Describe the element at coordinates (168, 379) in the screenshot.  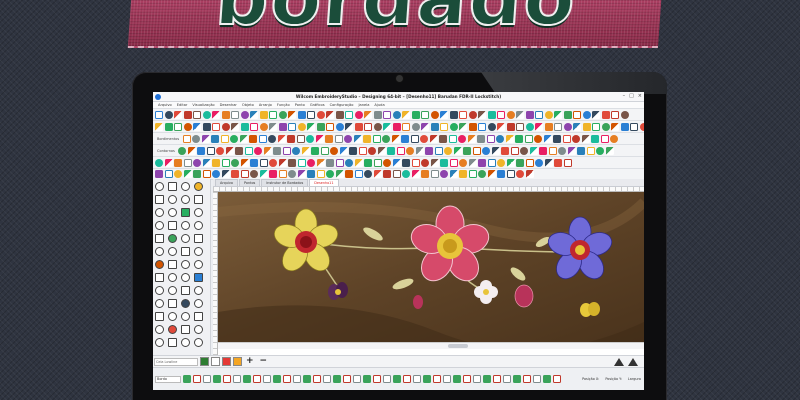
I see `stitch-type-field: Bordo` at that location.